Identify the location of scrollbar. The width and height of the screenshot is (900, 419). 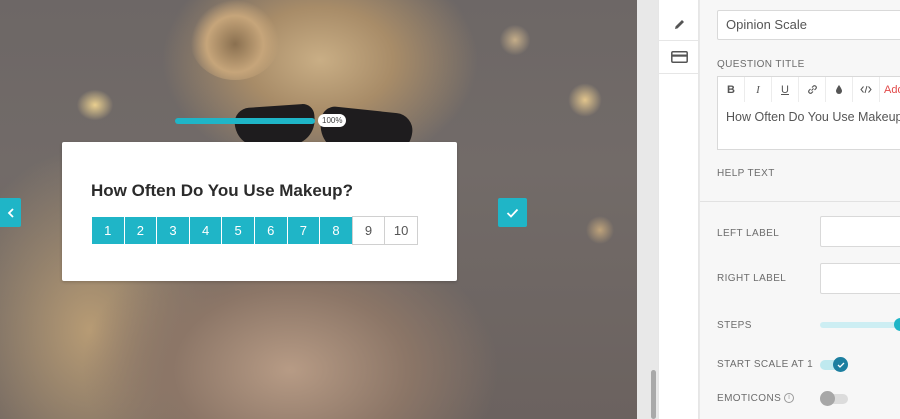
(653, 394).